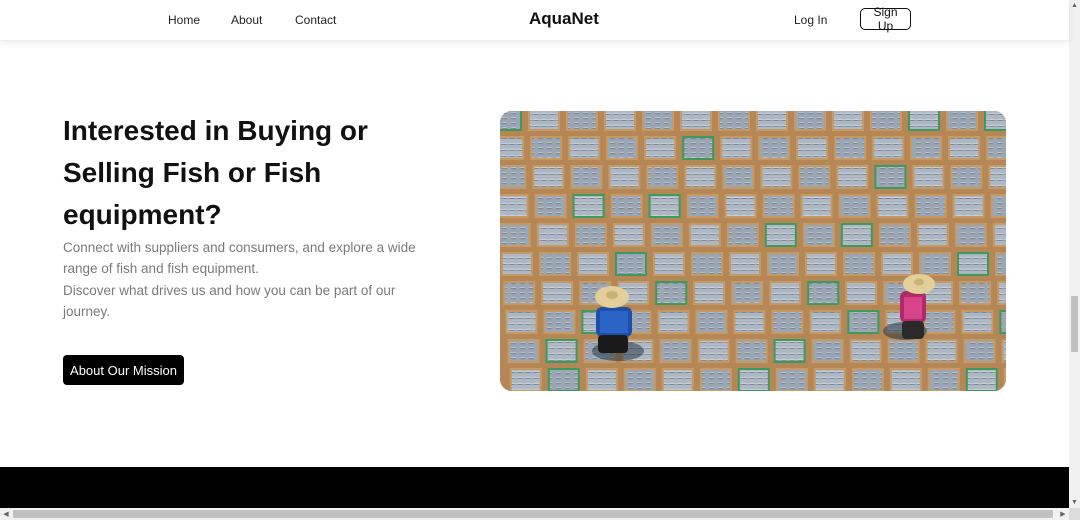  What do you see at coordinates (1074, 5) in the screenshot?
I see `scroll-up-icon: ▲` at bounding box center [1074, 5].